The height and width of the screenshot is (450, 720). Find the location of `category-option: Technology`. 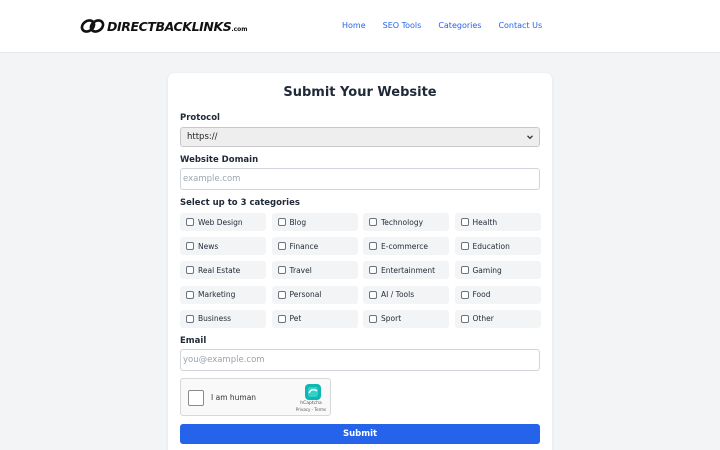

category-option: Technology is located at coordinates (406, 222).